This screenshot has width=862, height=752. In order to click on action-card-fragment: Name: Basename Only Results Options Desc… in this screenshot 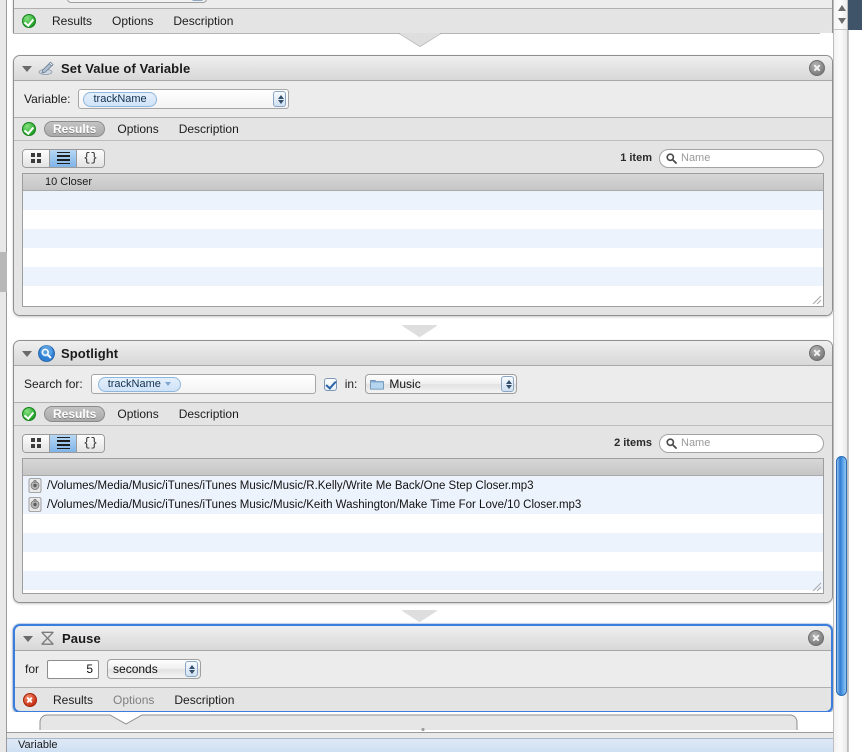, I will do `click(423, 20)`.